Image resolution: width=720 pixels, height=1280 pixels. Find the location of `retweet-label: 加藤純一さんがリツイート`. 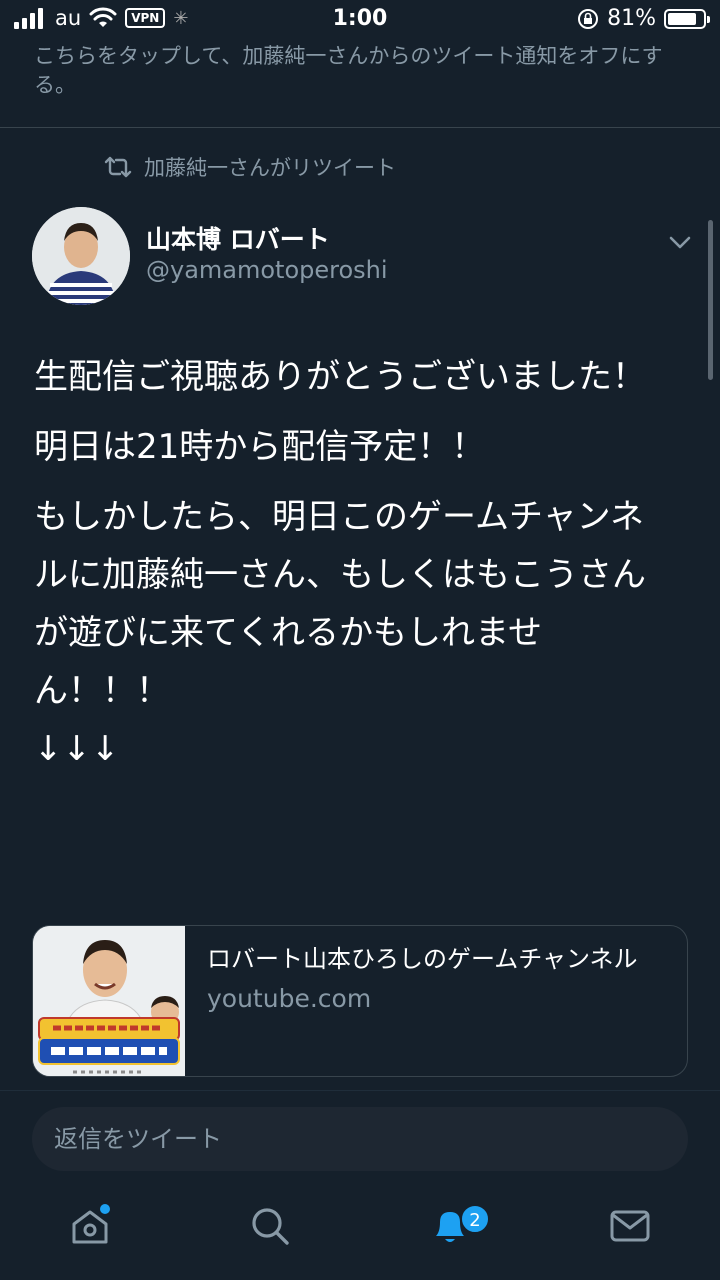

retweet-label: 加藤純一さんがリツイート is located at coordinates (270, 168).